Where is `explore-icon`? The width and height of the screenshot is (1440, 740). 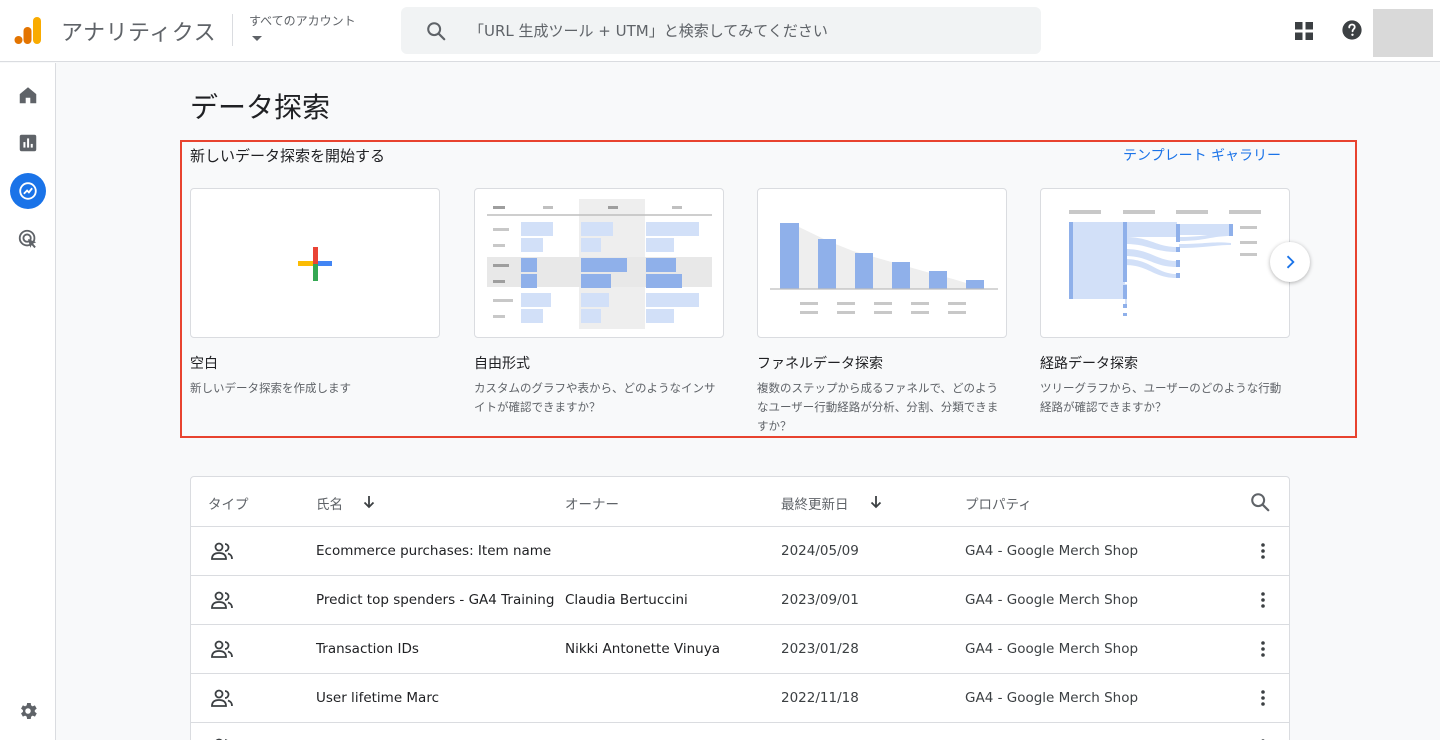
explore-icon is located at coordinates (28, 191).